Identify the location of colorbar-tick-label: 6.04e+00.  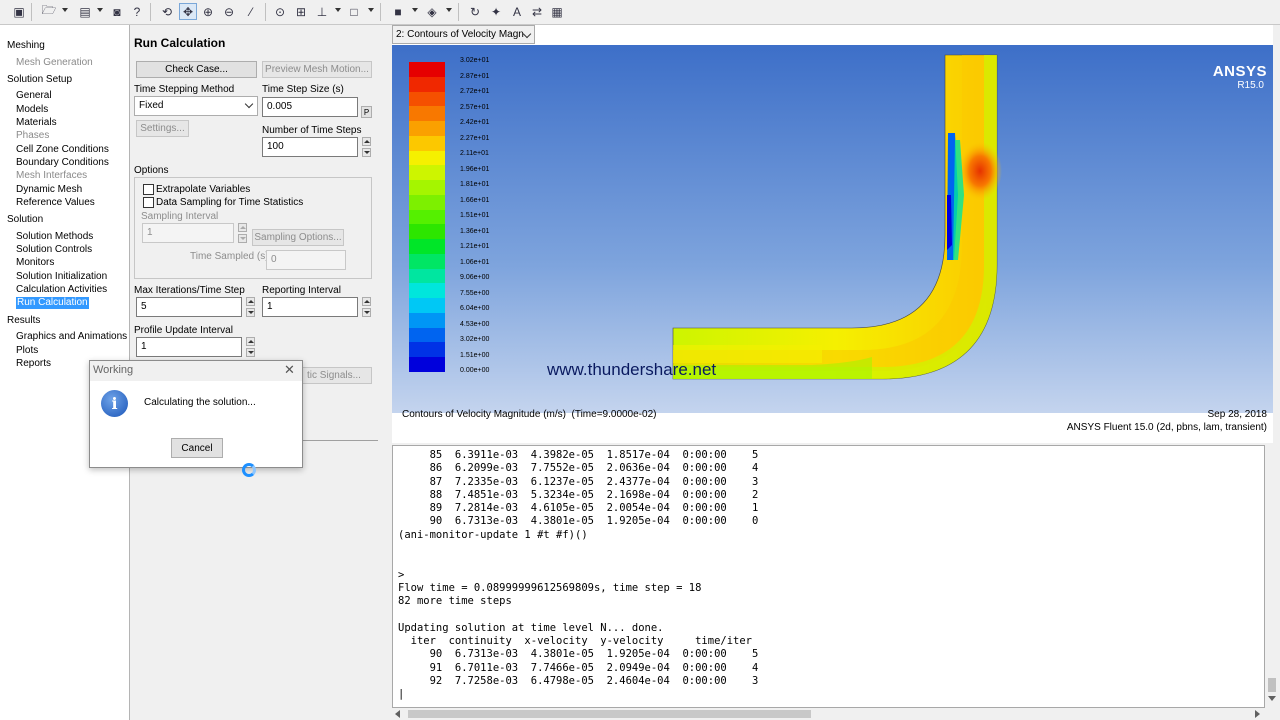
(475, 308).